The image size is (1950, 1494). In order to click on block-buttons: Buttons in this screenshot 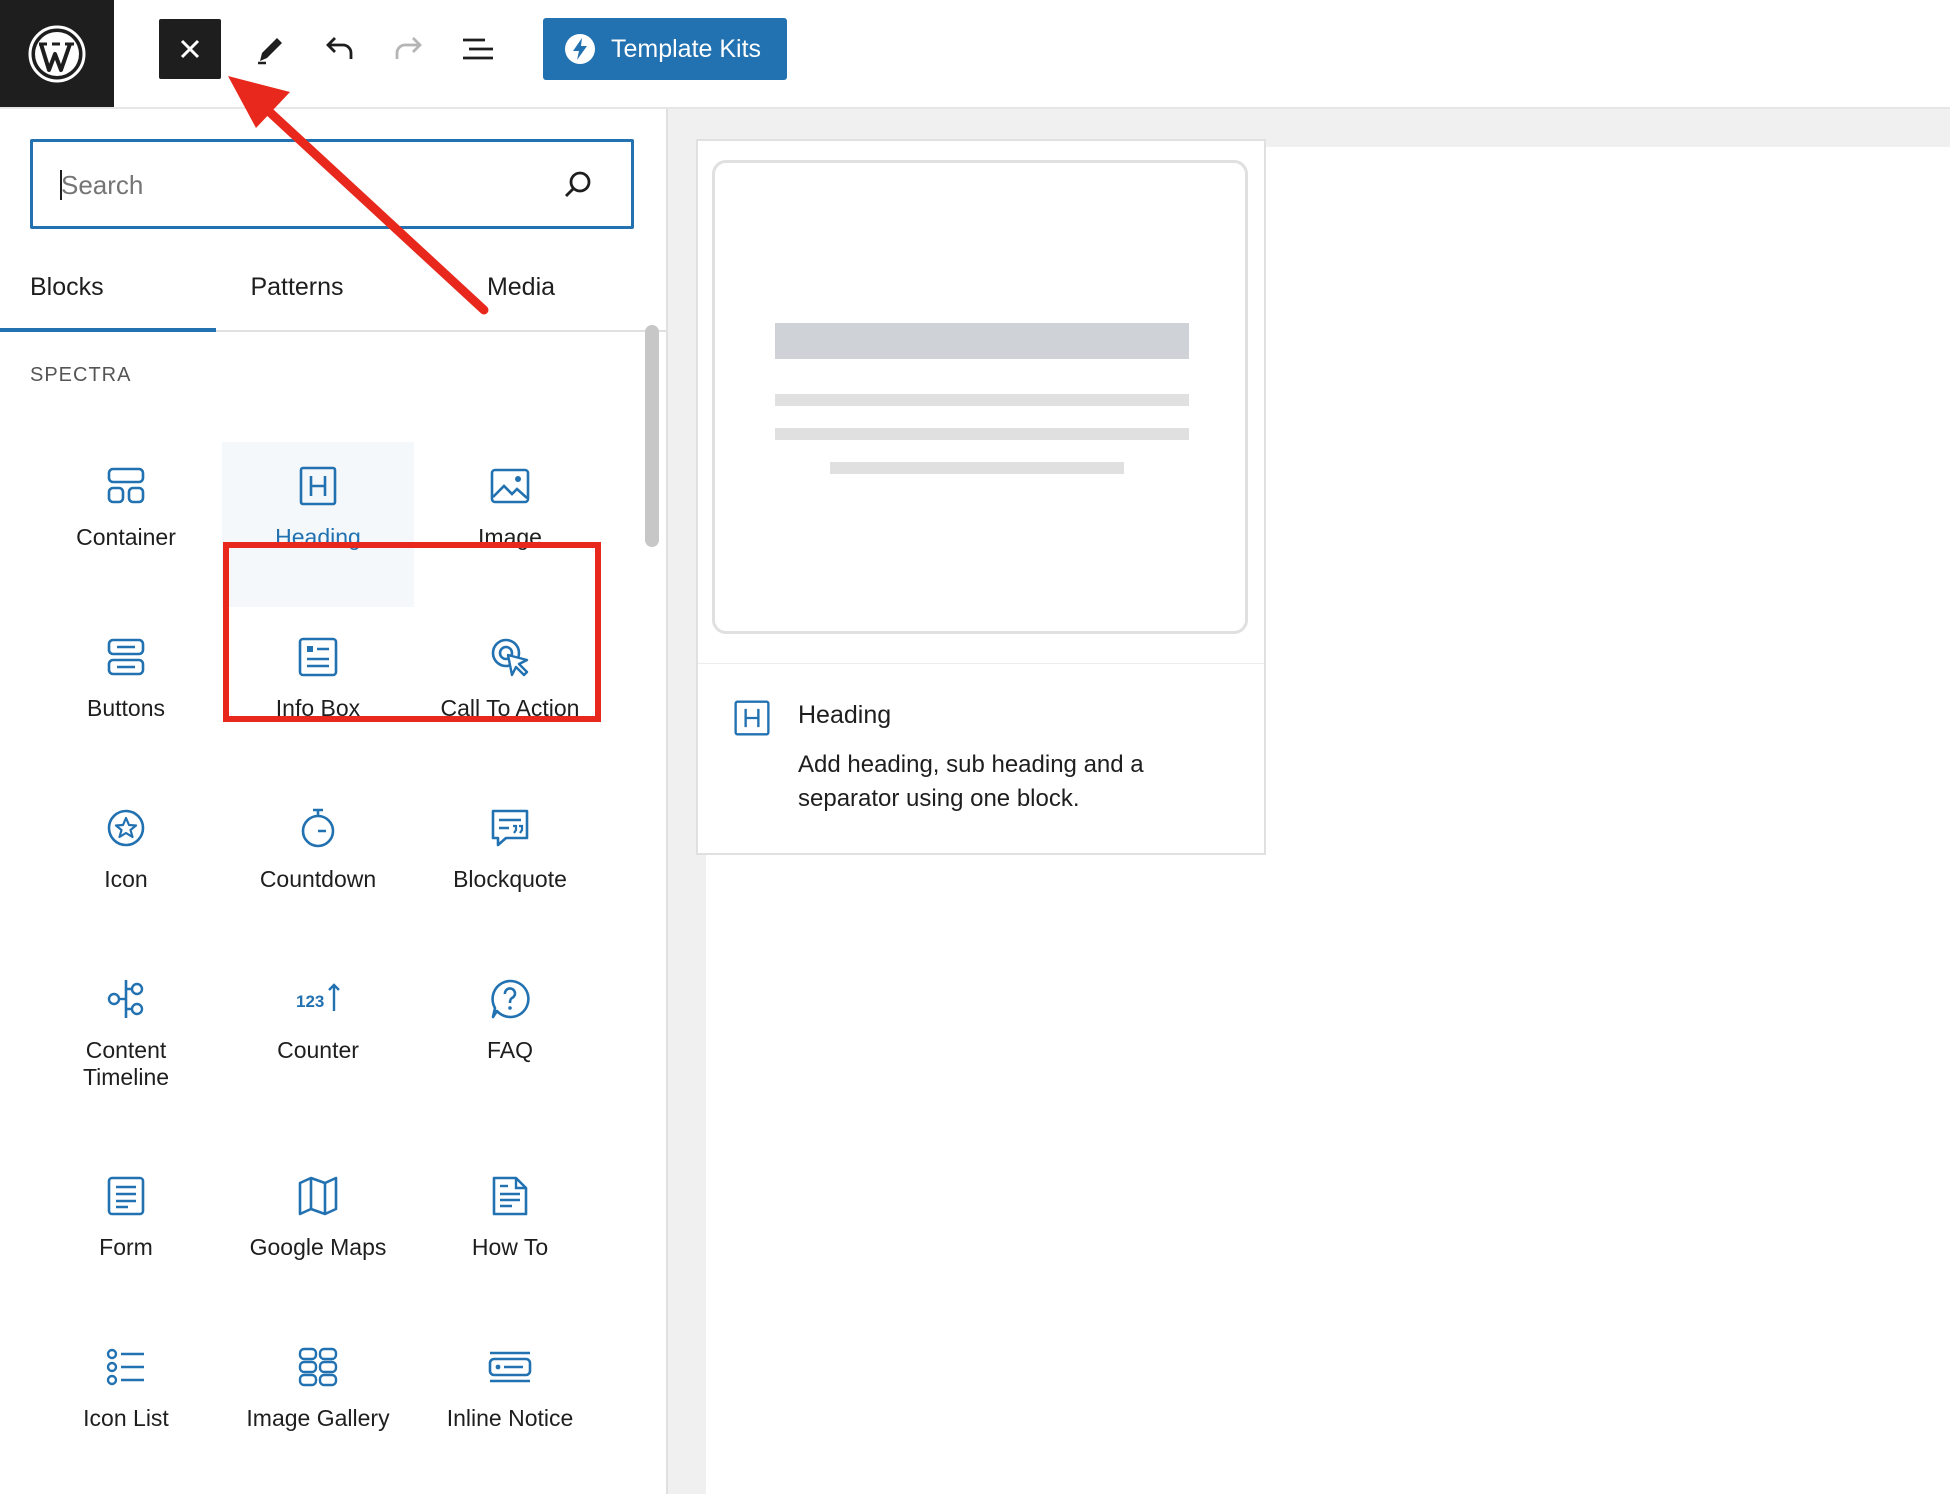, I will do `click(126, 695)`.